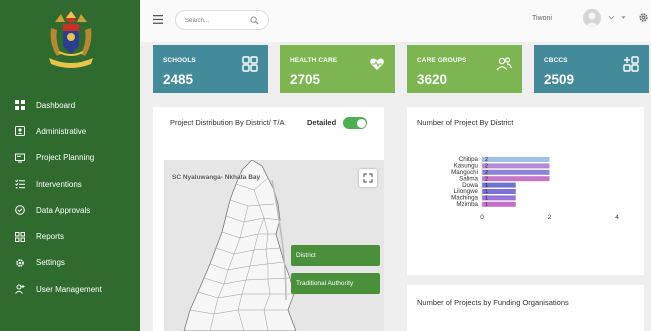 The image size is (651, 331). What do you see at coordinates (464, 69) in the screenshot?
I see `stat-card-care-groups: CARE GROUPS 3620` at bounding box center [464, 69].